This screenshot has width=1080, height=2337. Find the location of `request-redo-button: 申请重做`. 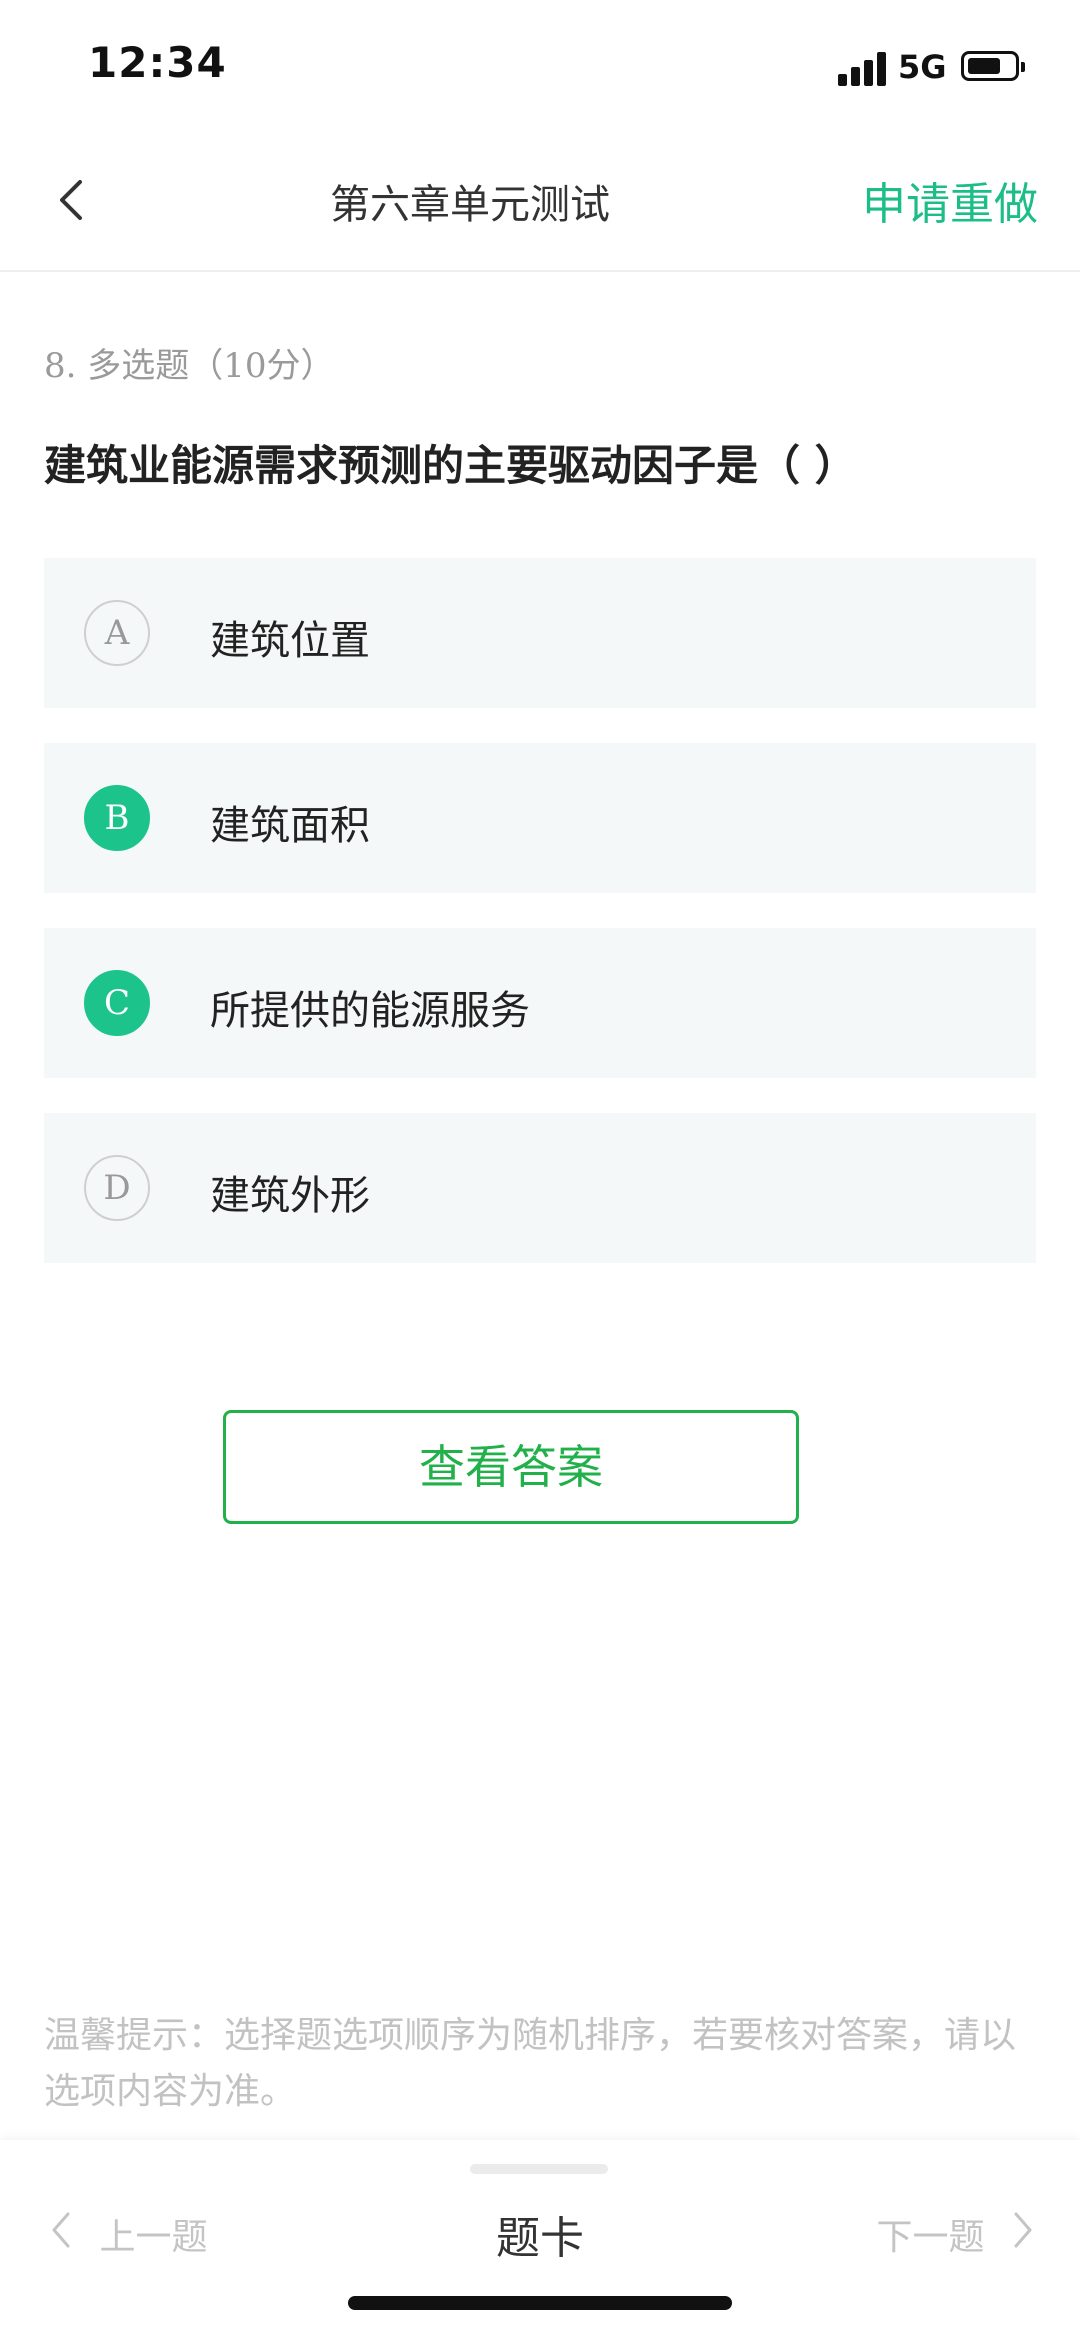

request-redo-button: 申请重做 is located at coordinates (950, 200).